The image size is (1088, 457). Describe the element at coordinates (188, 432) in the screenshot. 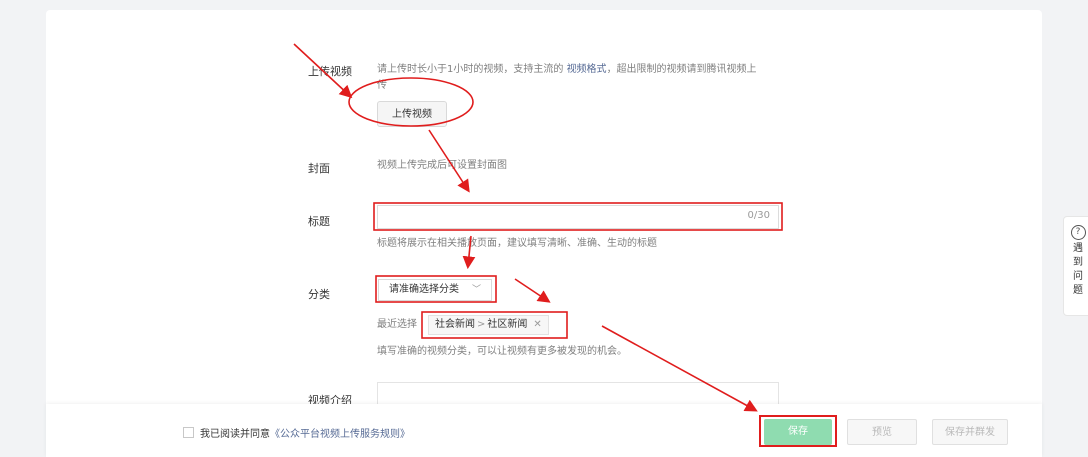

I see `agree-checkbox` at that location.